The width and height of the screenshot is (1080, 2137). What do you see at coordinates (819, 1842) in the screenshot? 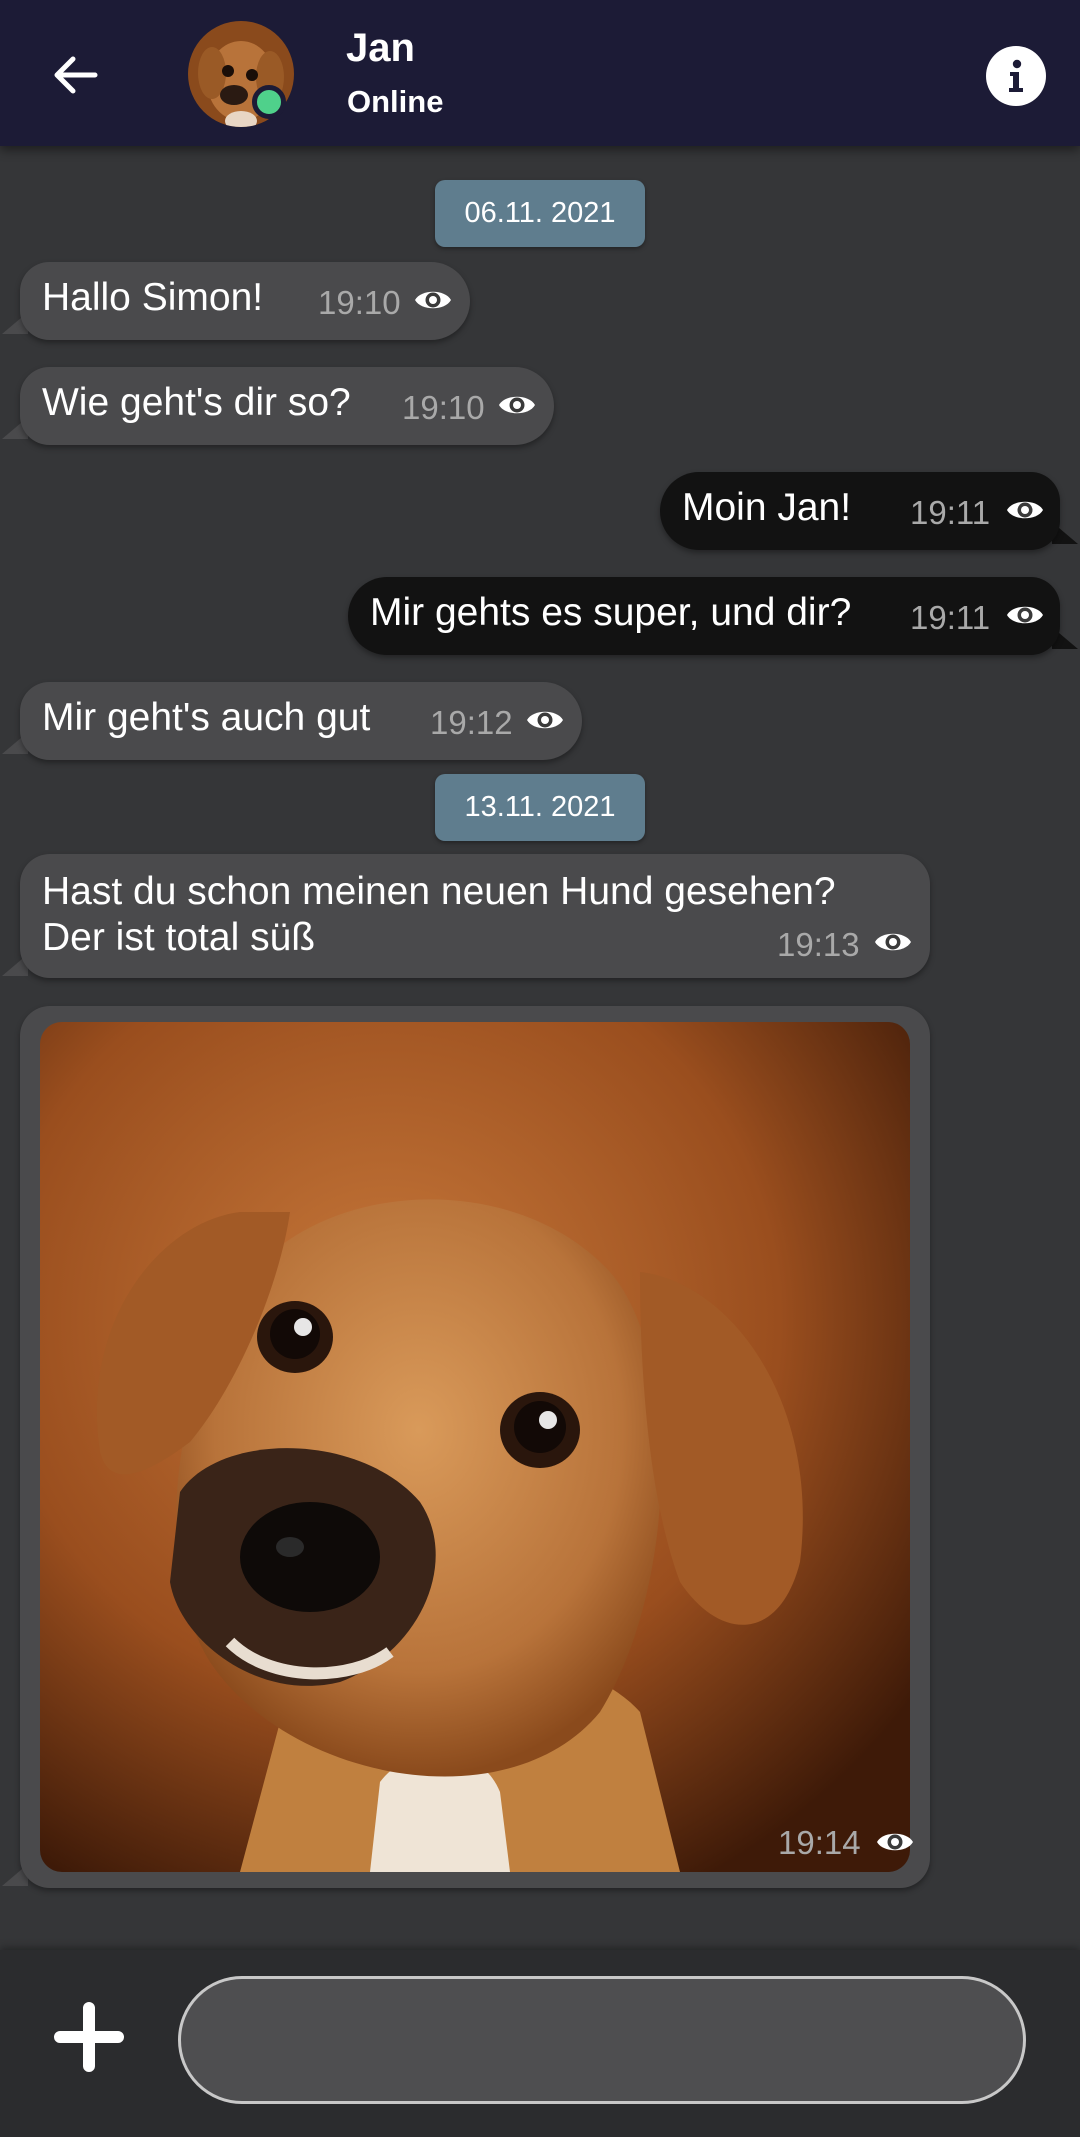
I see `message-time: 19:14` at bounding box center [819, 1842].